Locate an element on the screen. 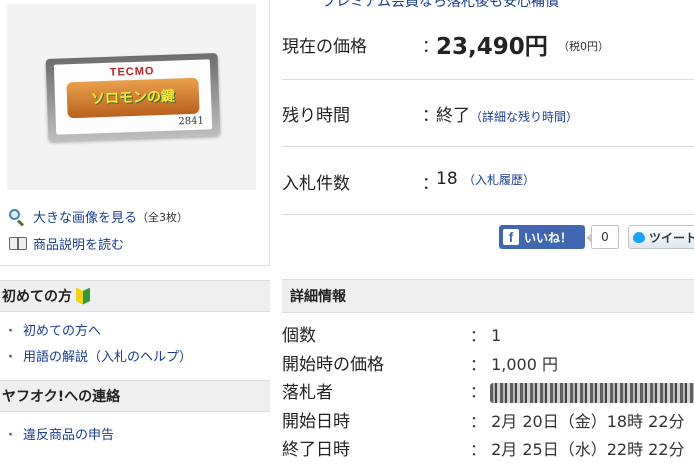 The height and width of the screenshot is (463, 694). time-row: 残り時間 ： 終了（詳細な残り時間） is located at coordinates (488, 113).